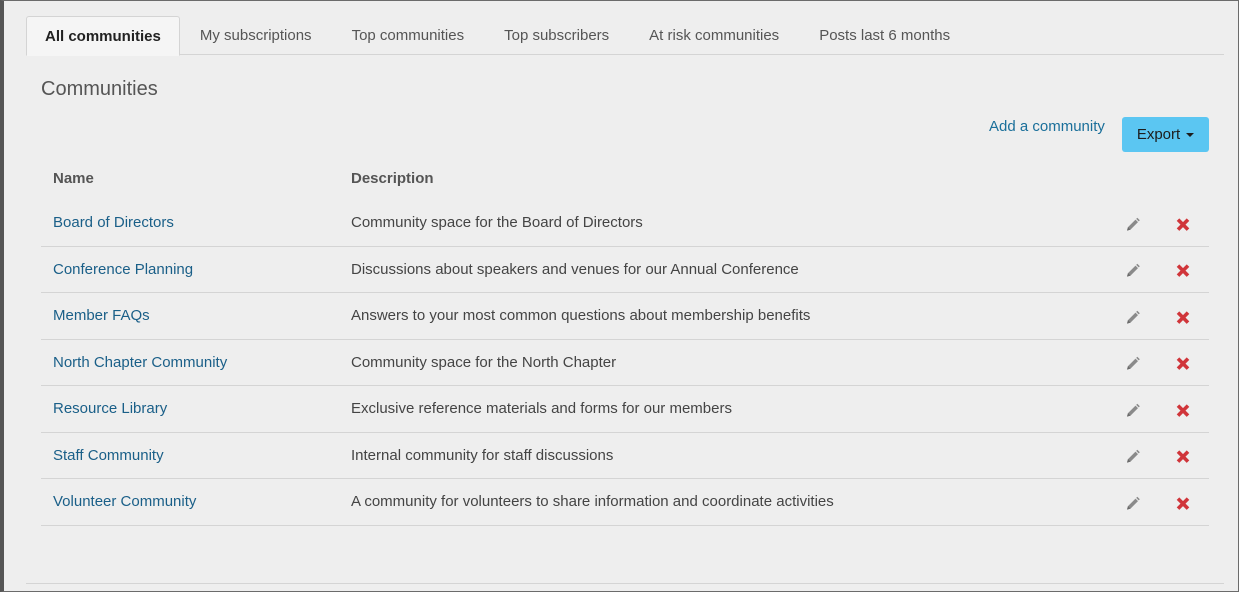  What do you see at coordinates (99, 89) in the screenshot?
I see `page-title: Communities` at bounding box center [99, 89].